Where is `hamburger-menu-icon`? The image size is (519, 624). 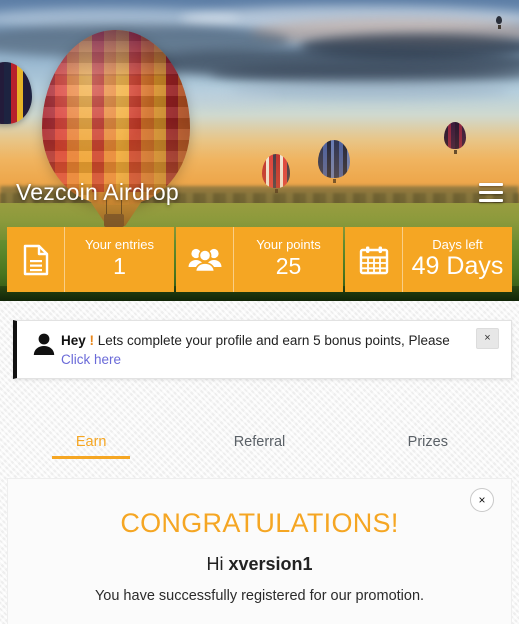 hamburger-menu-icon is located at coordinates (491, 192).